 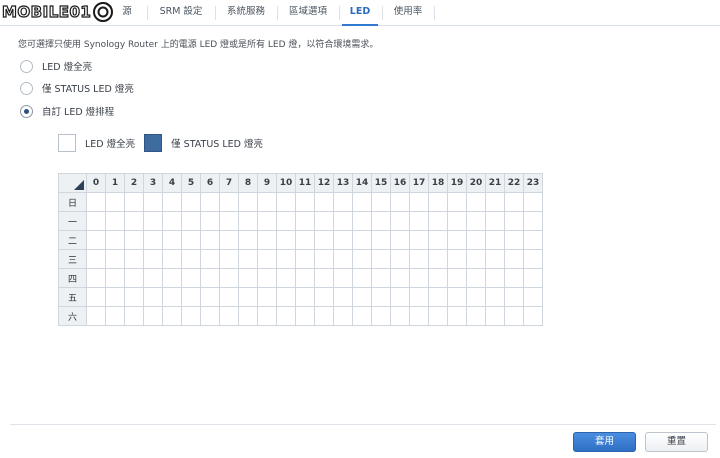 What do you see at coordinates (67, 111) in the screenshot?
I see `option-custom-schedule: 自訂 LED 燈排程` at bounding box center [67, 111].